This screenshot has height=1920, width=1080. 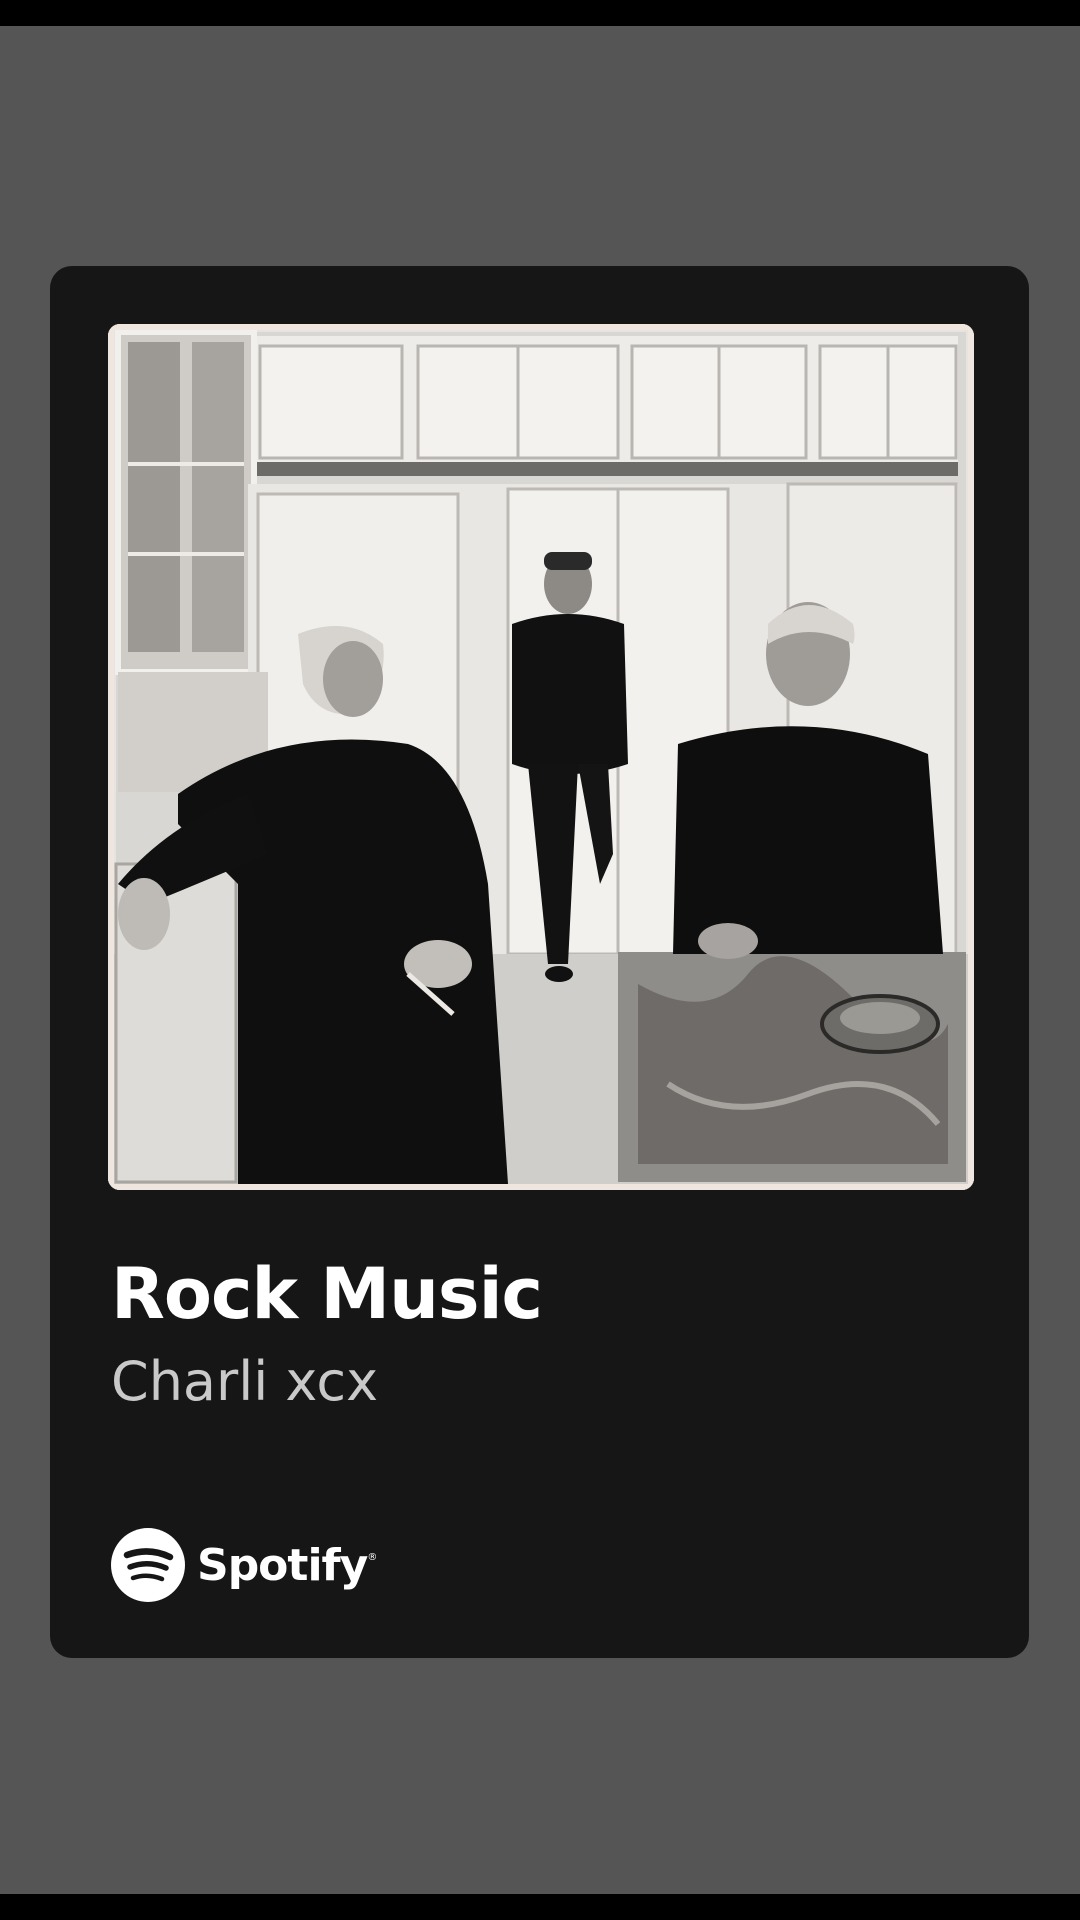 What do you see at coordinates (148, 1565) in the screenshot?
I see `spotify-icon` at bounding box center [148, 1565].